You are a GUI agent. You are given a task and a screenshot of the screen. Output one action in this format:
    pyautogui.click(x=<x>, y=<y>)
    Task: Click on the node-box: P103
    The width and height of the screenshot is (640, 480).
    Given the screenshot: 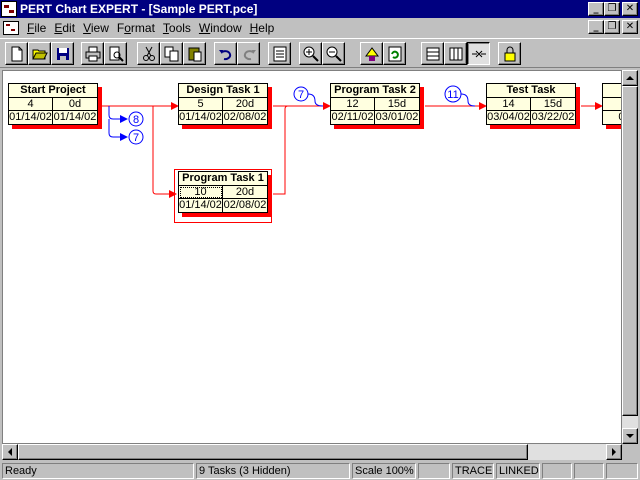 What is the action you would take?
    pyautogui.click(x=611, y=104)
    